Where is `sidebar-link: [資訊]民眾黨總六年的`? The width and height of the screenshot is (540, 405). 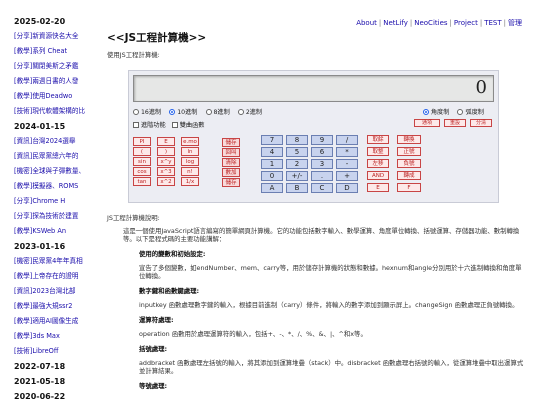 sidebar-link: [資訊]民眾黨總六年的 is located at coordinates (60, 156).